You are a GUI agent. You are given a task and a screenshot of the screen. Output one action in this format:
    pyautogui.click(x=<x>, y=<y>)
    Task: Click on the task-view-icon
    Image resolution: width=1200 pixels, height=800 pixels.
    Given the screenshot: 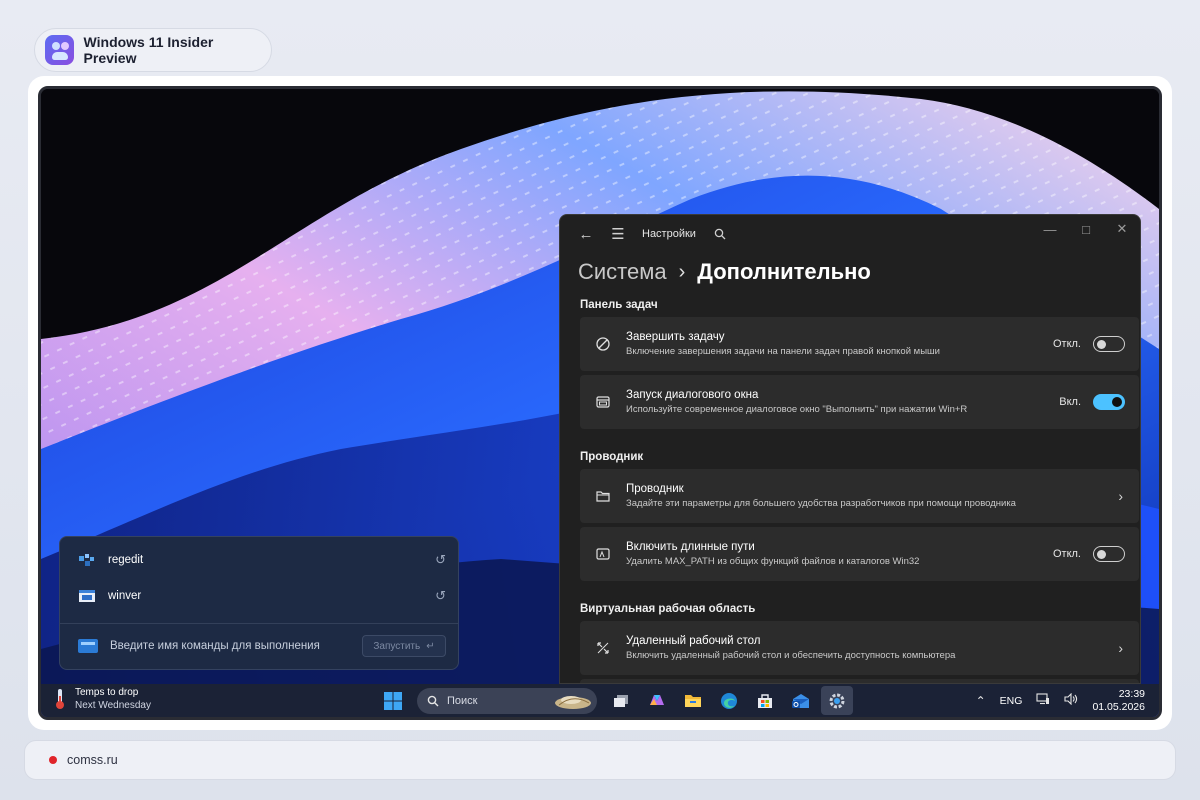 What is the action you would take?
    pyautogui.click(x=621, y=700)
    